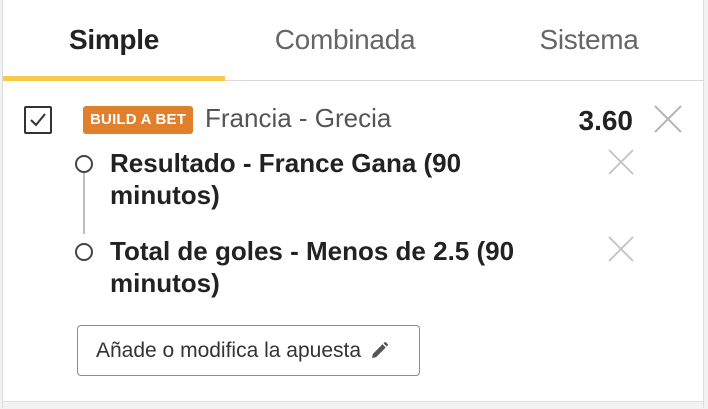 This screenshot has width=708, height=409. I want to click on remove-bet-button, so click(668, 119).